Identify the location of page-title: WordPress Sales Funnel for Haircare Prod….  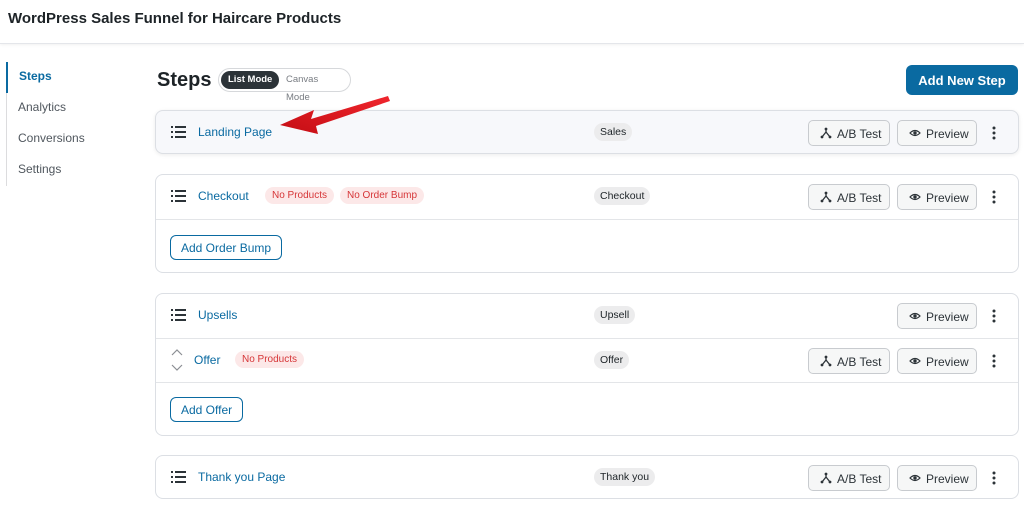
(175, 18).